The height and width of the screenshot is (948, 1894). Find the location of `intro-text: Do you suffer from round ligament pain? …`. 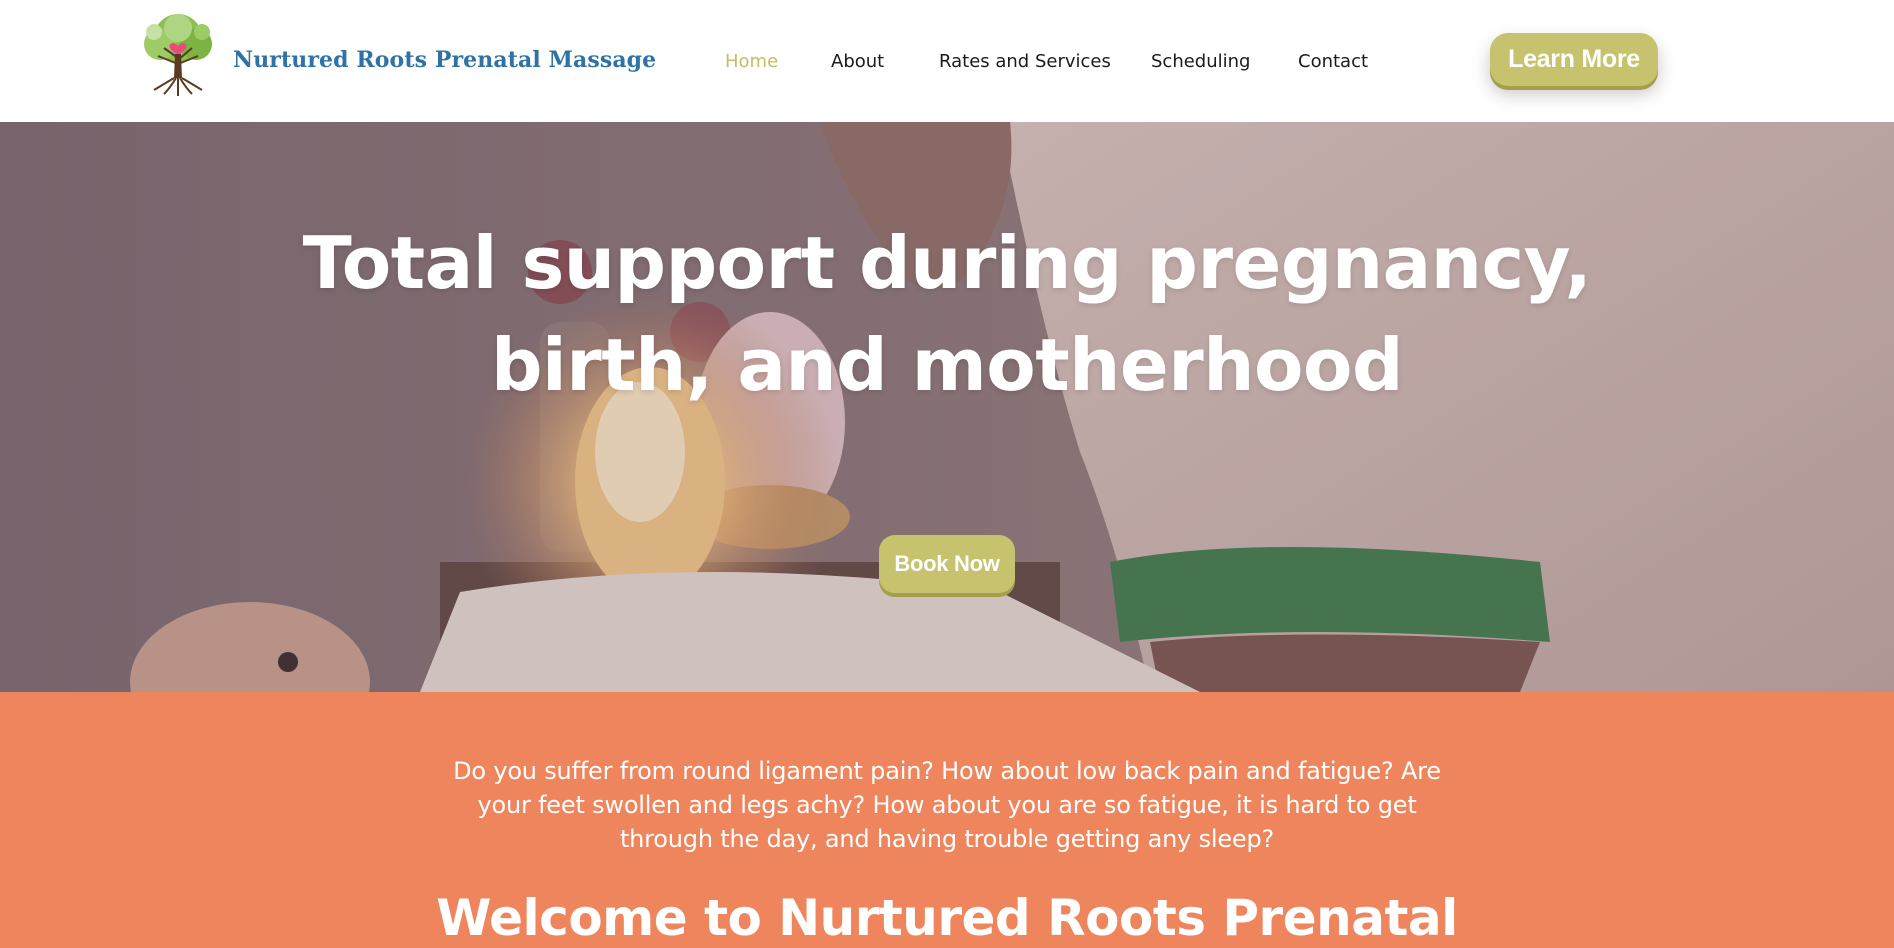

intro-text: Do you suffer from round ligament pain? … is located at coordinates (947, 805).